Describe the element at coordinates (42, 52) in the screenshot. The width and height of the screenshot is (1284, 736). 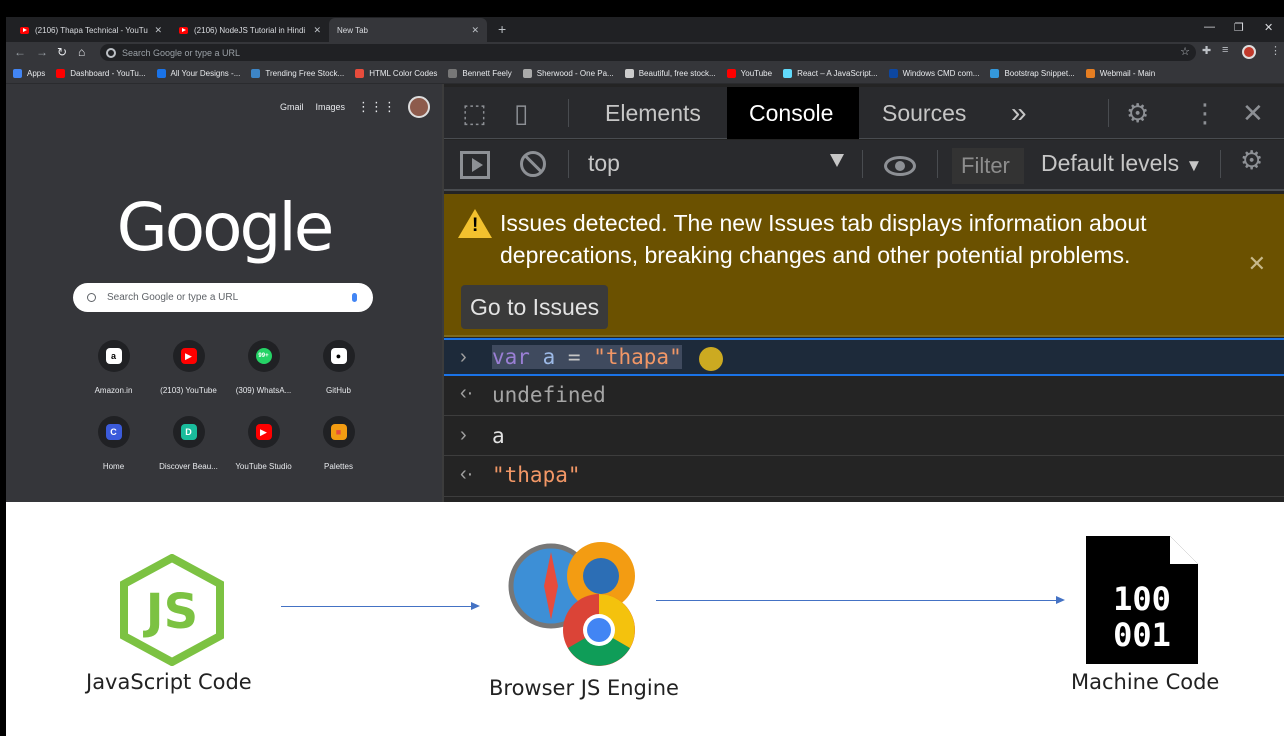
I see `forward-icon: →` at that location.